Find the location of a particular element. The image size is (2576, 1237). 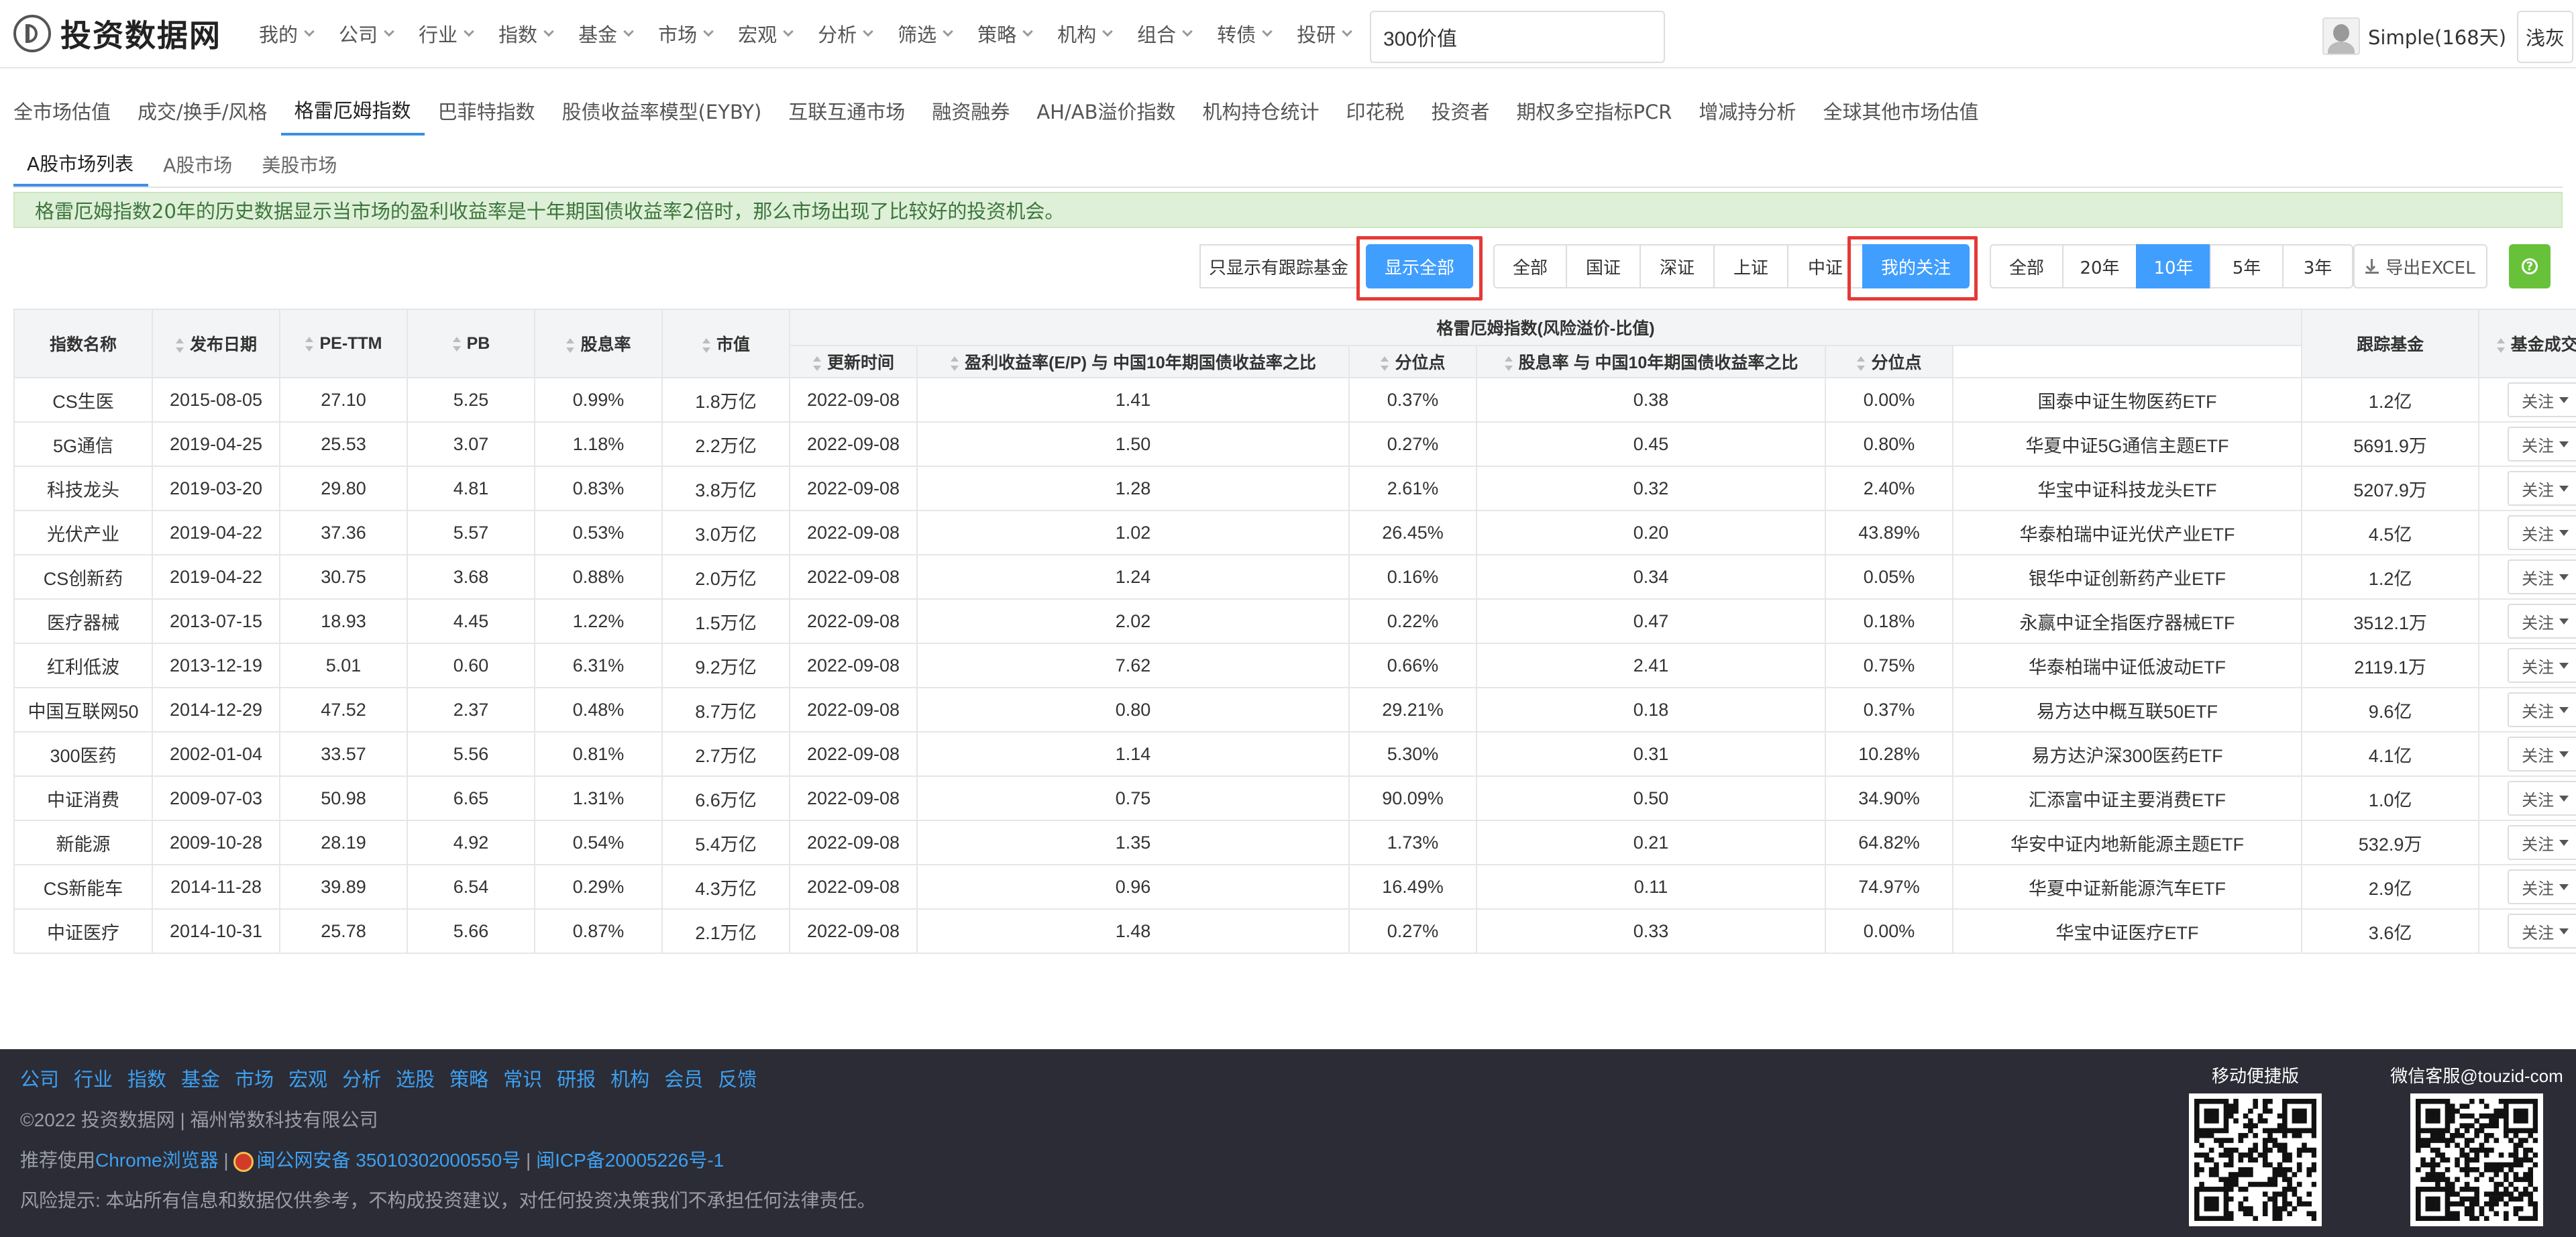

nav-item-portfolio: 组合 is located at coordinates (1165, 33).